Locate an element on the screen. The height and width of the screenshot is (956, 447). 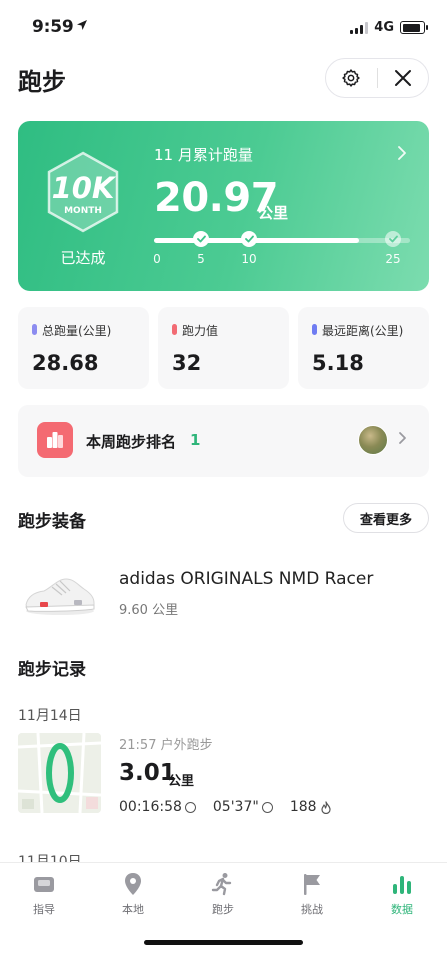
record-cadence-item: 188 is located at coordinates (311, 807).